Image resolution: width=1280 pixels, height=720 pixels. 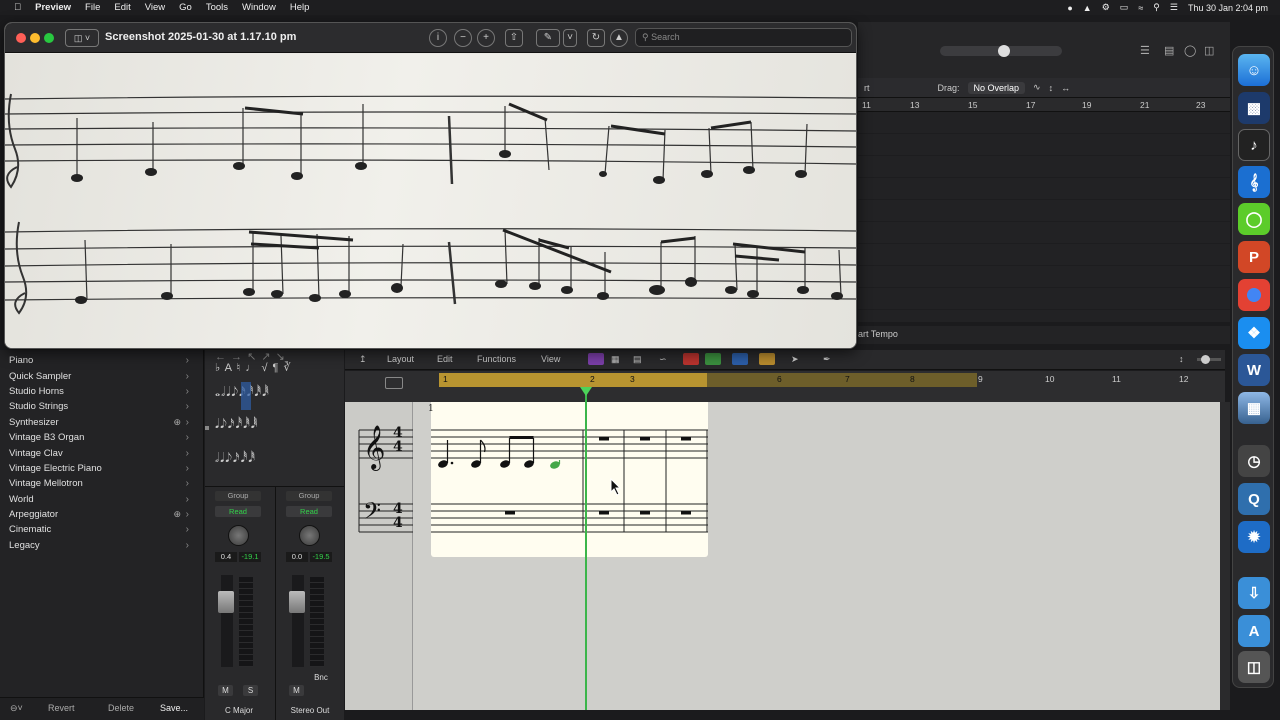 What do you see at coordinates (363, 359) in the screenshot?
I see `collapse-icon: ↥` at bounding box center [363, 359].